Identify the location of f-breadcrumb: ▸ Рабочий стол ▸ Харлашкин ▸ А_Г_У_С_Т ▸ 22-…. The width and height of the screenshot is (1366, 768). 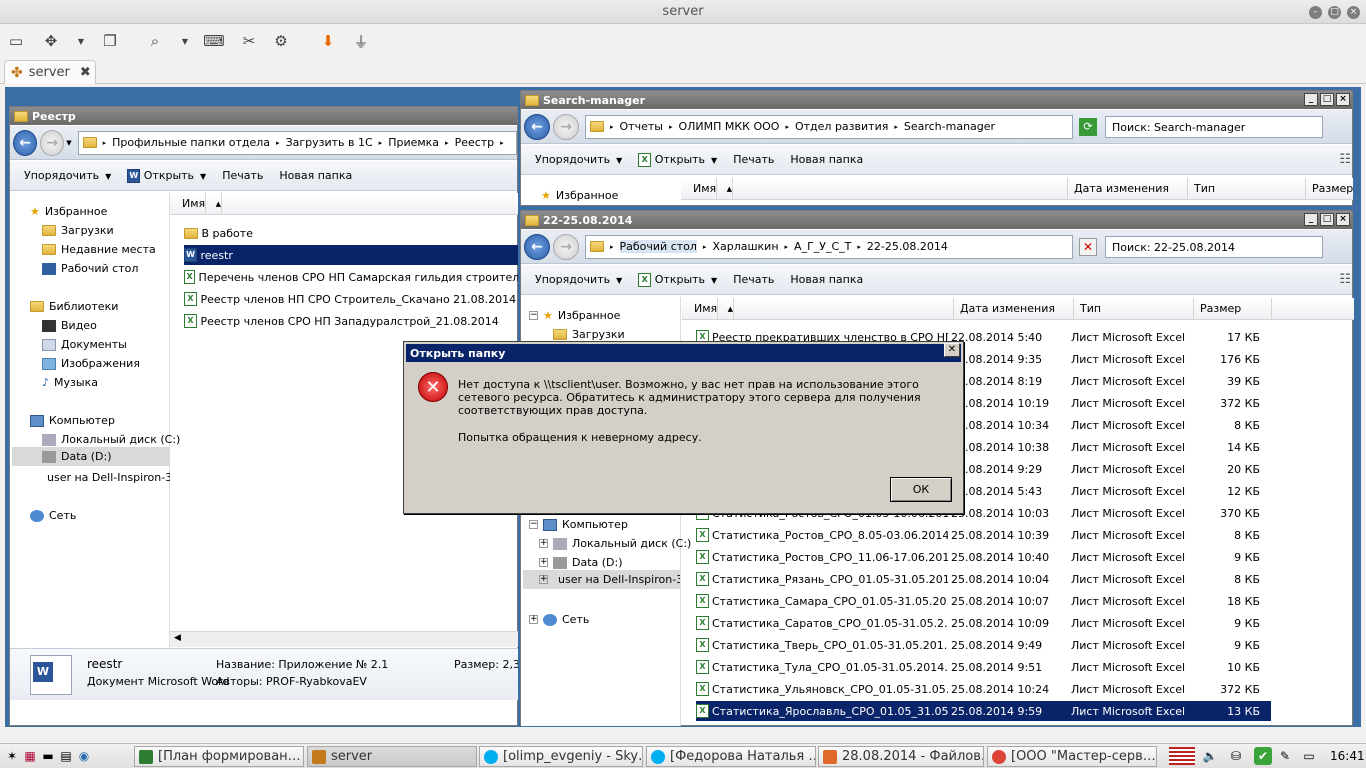
(829, 246).